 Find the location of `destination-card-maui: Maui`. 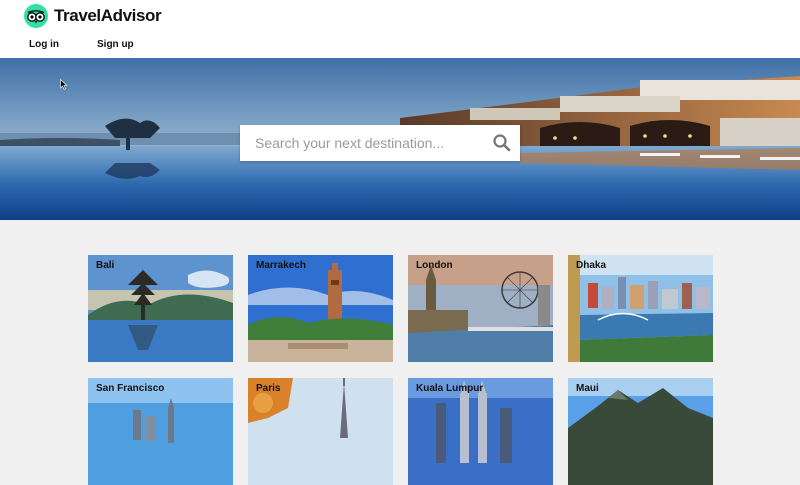

destination-card-maui: Maui is located at coordinates (640, 431).